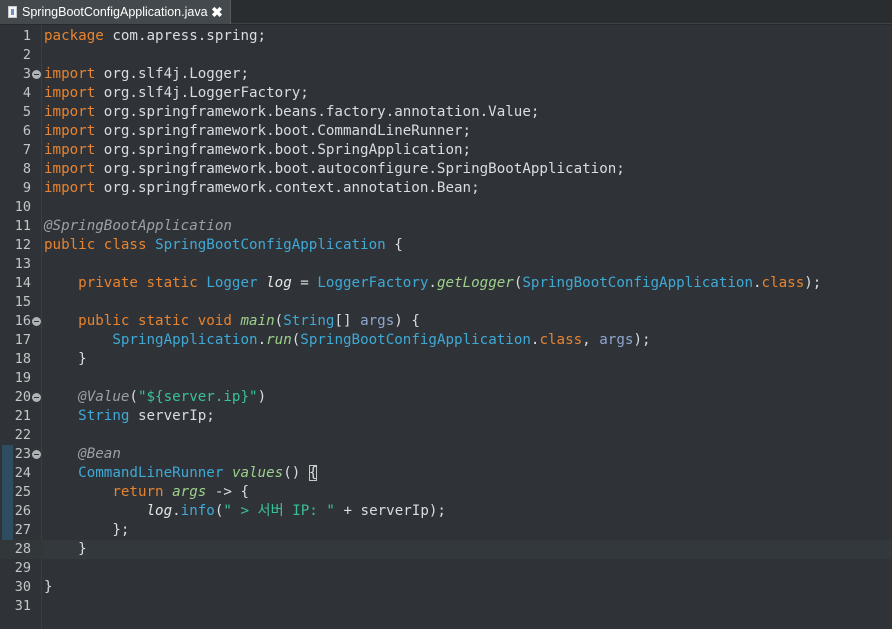 Image resolution: width=892 pixels, height=629 pixels. I want to click on code-line: 19, so click(446, 378).